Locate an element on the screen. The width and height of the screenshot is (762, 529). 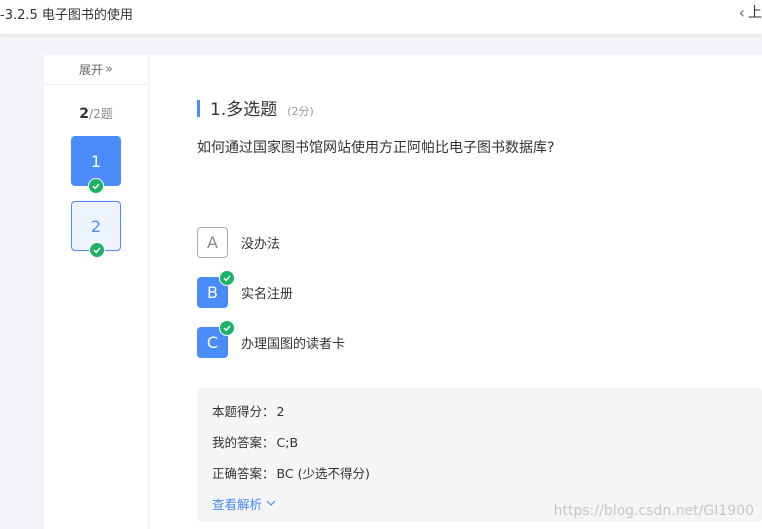
prev-button: ‹ 上 is located at coordinates (750, 12).